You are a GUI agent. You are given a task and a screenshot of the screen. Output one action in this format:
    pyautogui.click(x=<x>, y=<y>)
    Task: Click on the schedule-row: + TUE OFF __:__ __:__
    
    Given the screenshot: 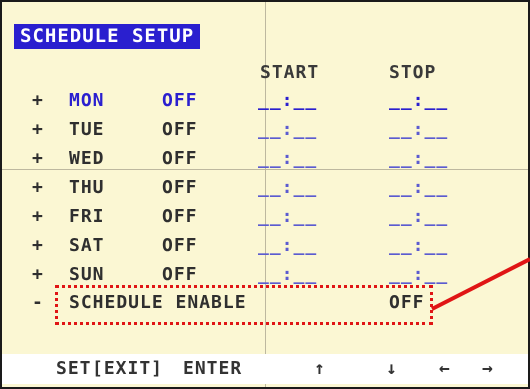 What is the action you would take?
    pyautogui.click(x=265, y=133)
    